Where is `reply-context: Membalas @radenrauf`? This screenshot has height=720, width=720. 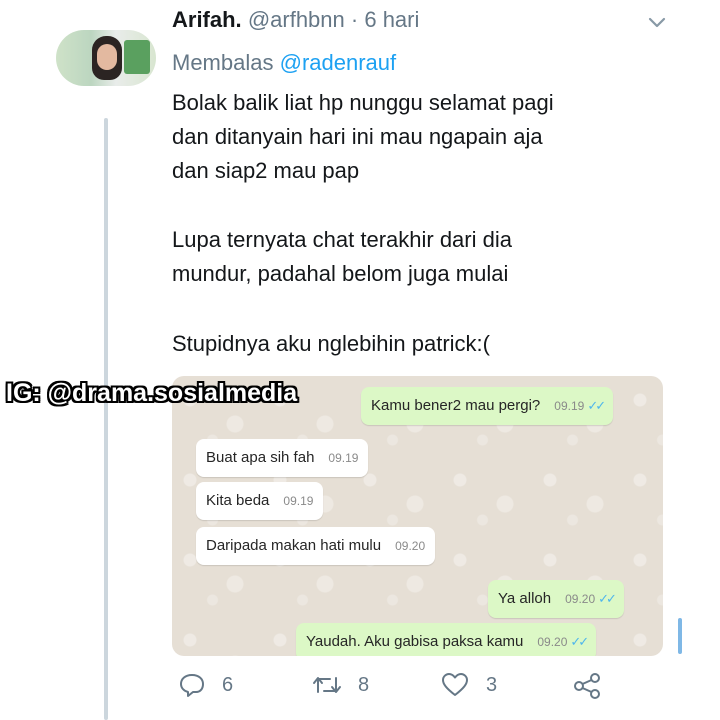
reply-context: Membalas @radenrauf is located at coordinates (284, 63).